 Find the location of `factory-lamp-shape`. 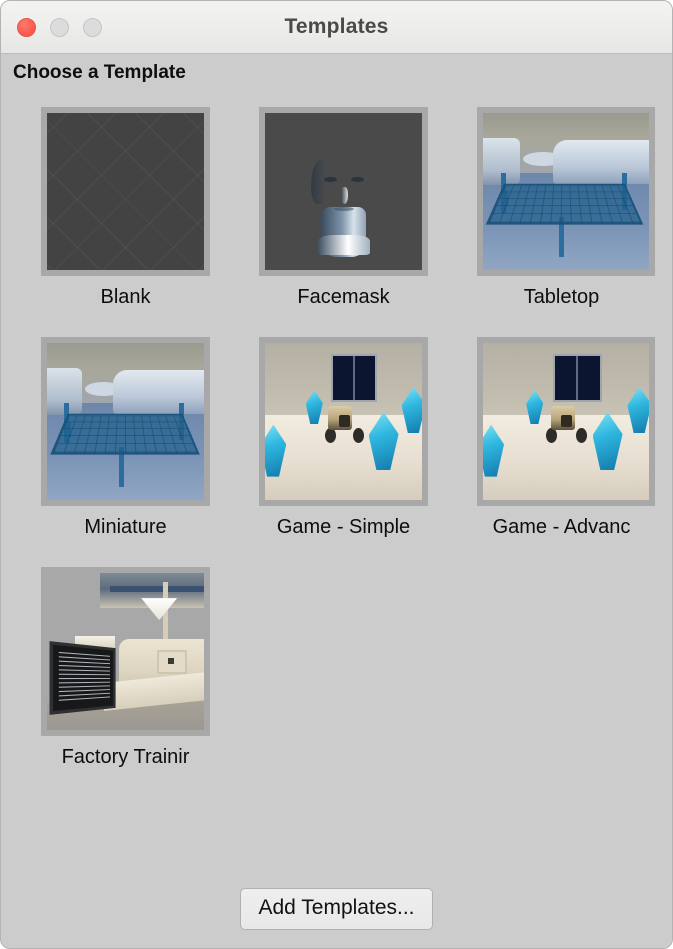

factory-lamp-shape is located at coordinates (159, 609).